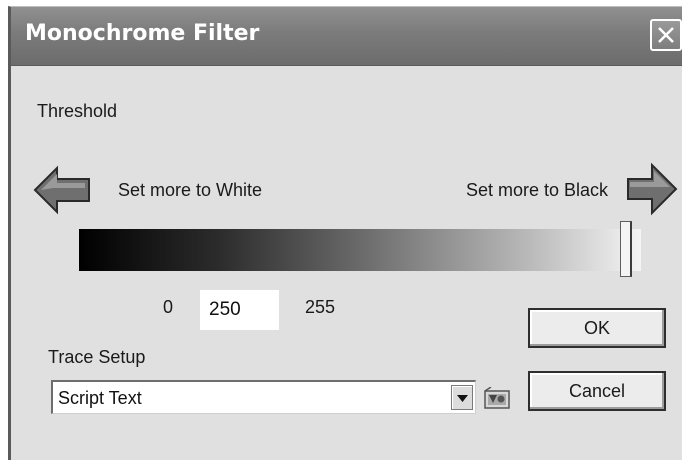  I want to click on trace-setup-label: Trace Setup, so click(97, 357).